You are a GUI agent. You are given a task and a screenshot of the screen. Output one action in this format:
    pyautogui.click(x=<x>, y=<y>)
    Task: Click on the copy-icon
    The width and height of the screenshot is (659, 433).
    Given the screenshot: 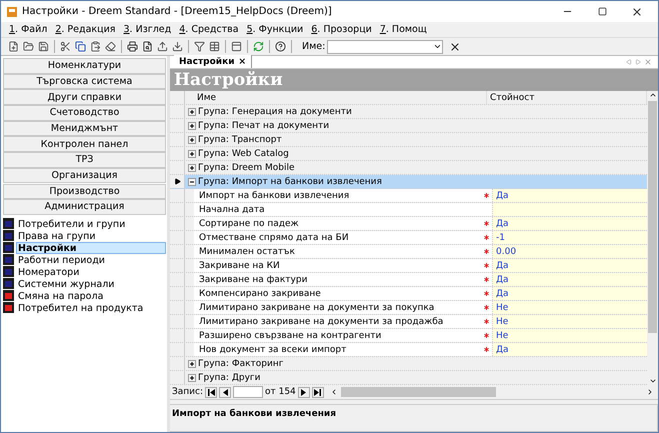 What is the action you would take?
    pyautogui.click(x=80, y=47)
    